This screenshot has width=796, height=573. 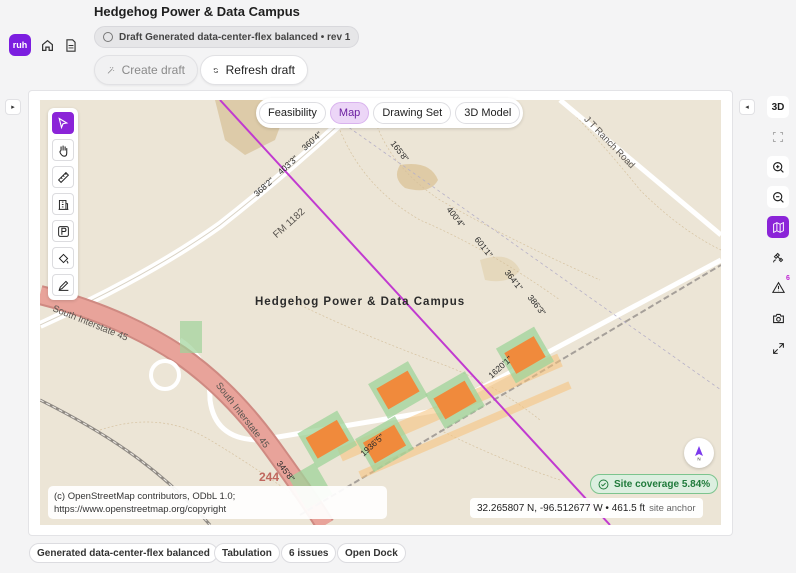 What do you see at coordinates (153, 70) in the screenshot?
I see `create-draft-label: Create draft` at bounding box center [153, 70].